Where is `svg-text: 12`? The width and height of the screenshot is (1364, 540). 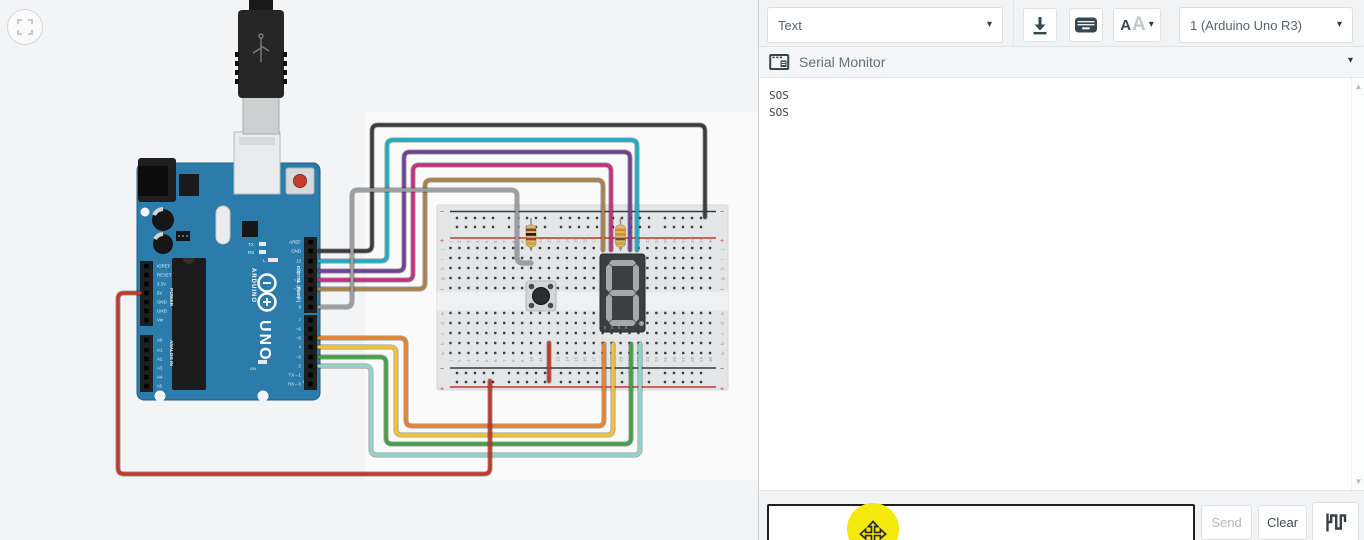 svg-text: 12 is located at coordinates (549, 240).